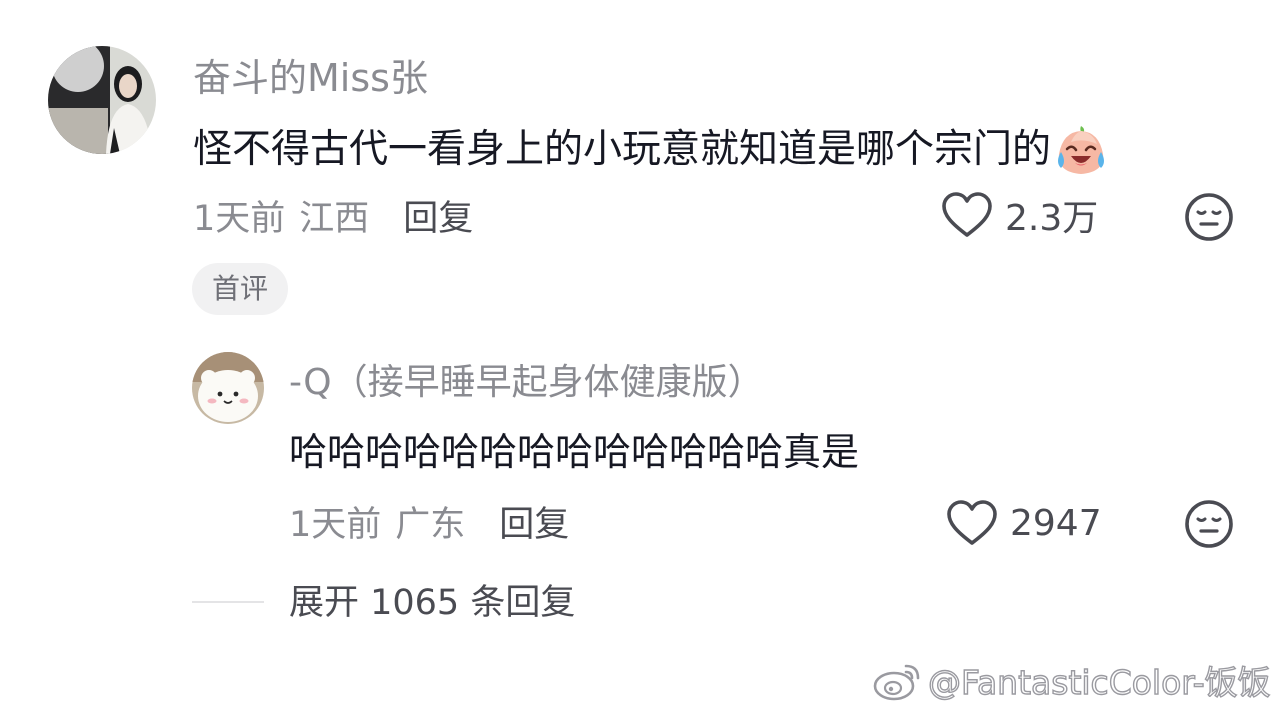  What do you see at coordinates (1099, 682) in the screenshot?
I see `watermark-text: @FantasticColor-饭饭` at bounding box center [1099, 682].